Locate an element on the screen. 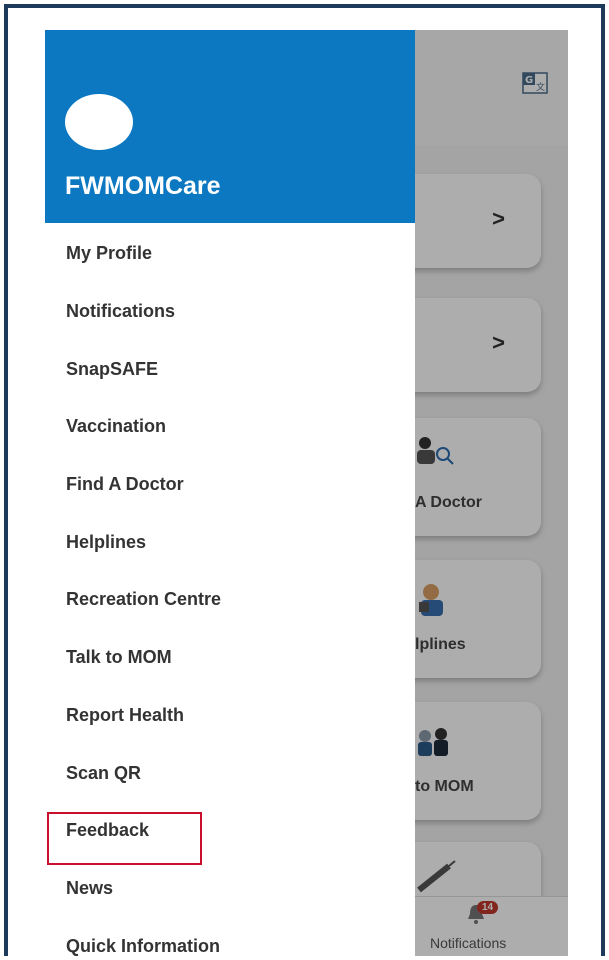 The image size is (609, 960). menu-item-report-health: Report Health is located at coordinates (125, 715).